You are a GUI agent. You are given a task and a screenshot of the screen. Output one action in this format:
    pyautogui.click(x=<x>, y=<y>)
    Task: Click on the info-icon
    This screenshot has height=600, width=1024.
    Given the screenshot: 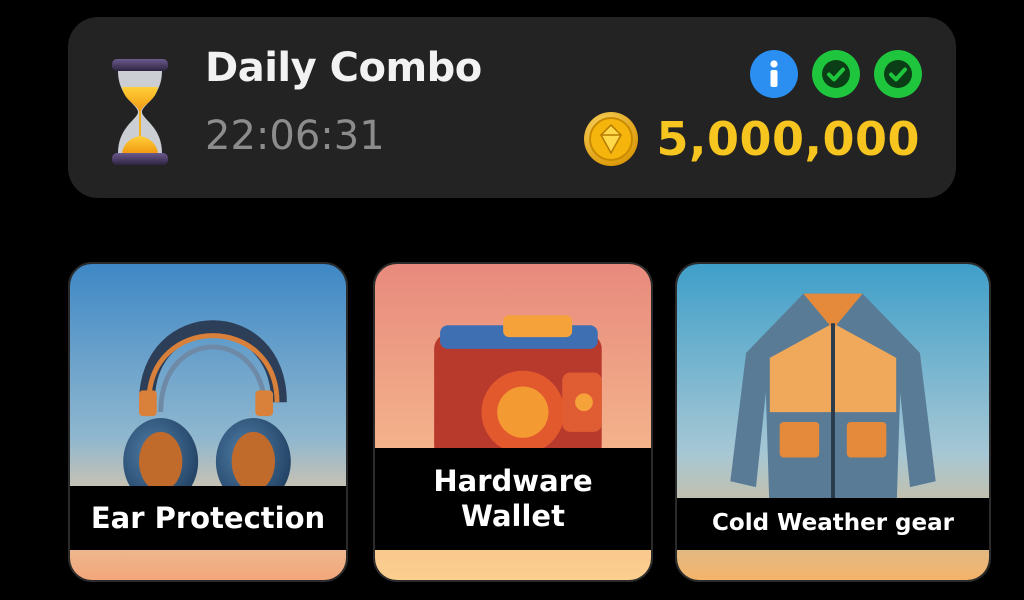 What is the action you would take?
    pyautogui.click(x=774, y=74)
    